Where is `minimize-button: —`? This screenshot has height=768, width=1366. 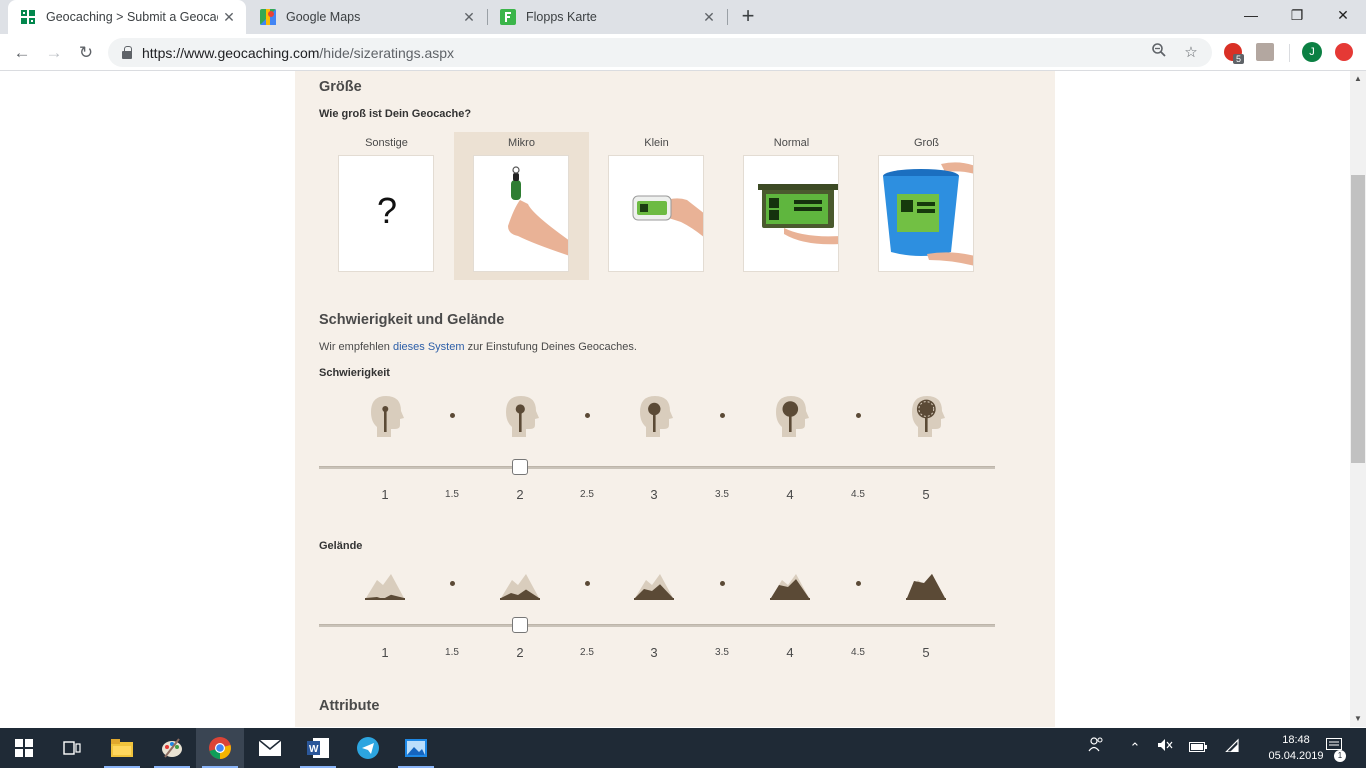
minimize-button: — is located at coordinates (1251, 15).